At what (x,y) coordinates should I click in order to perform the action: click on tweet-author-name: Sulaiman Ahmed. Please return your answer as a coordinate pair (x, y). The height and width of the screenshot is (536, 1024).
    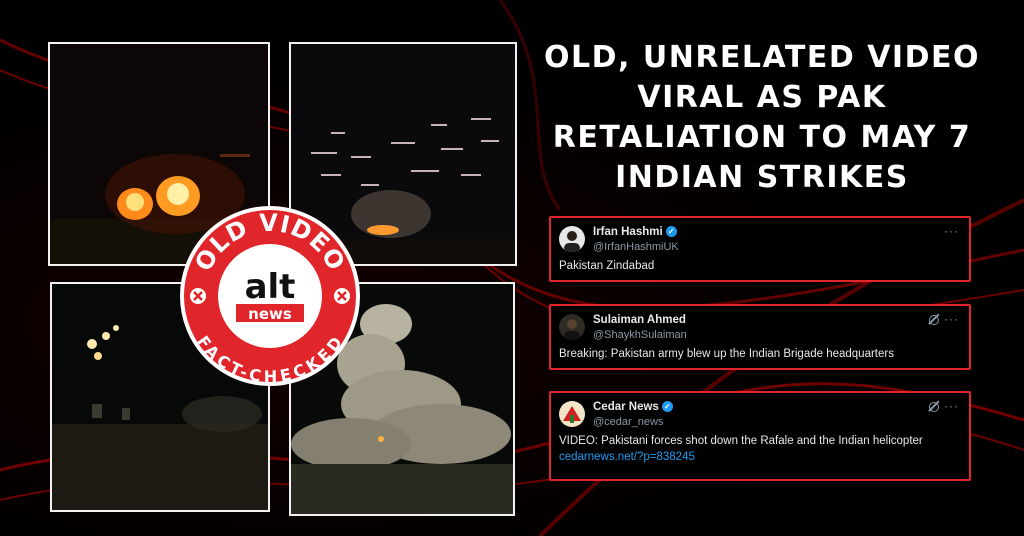
    Looking at the image, I should click on (639, 320).